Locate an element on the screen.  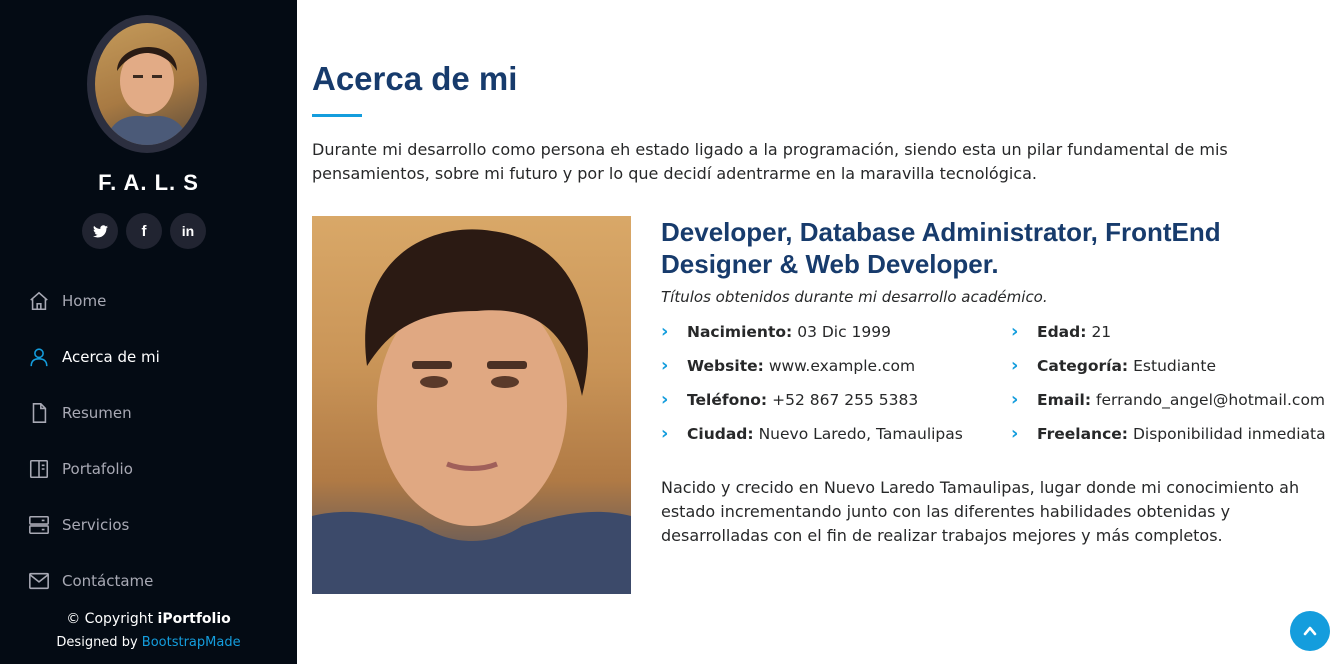
nav-item-about: Acerca de mi is located at coordinates (94, 374).